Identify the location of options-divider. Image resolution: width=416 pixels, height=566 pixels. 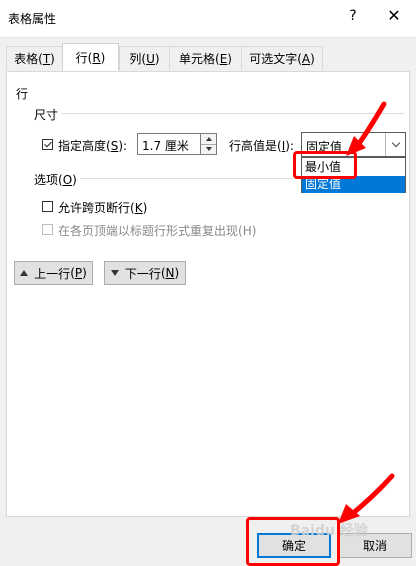
(187, 178).